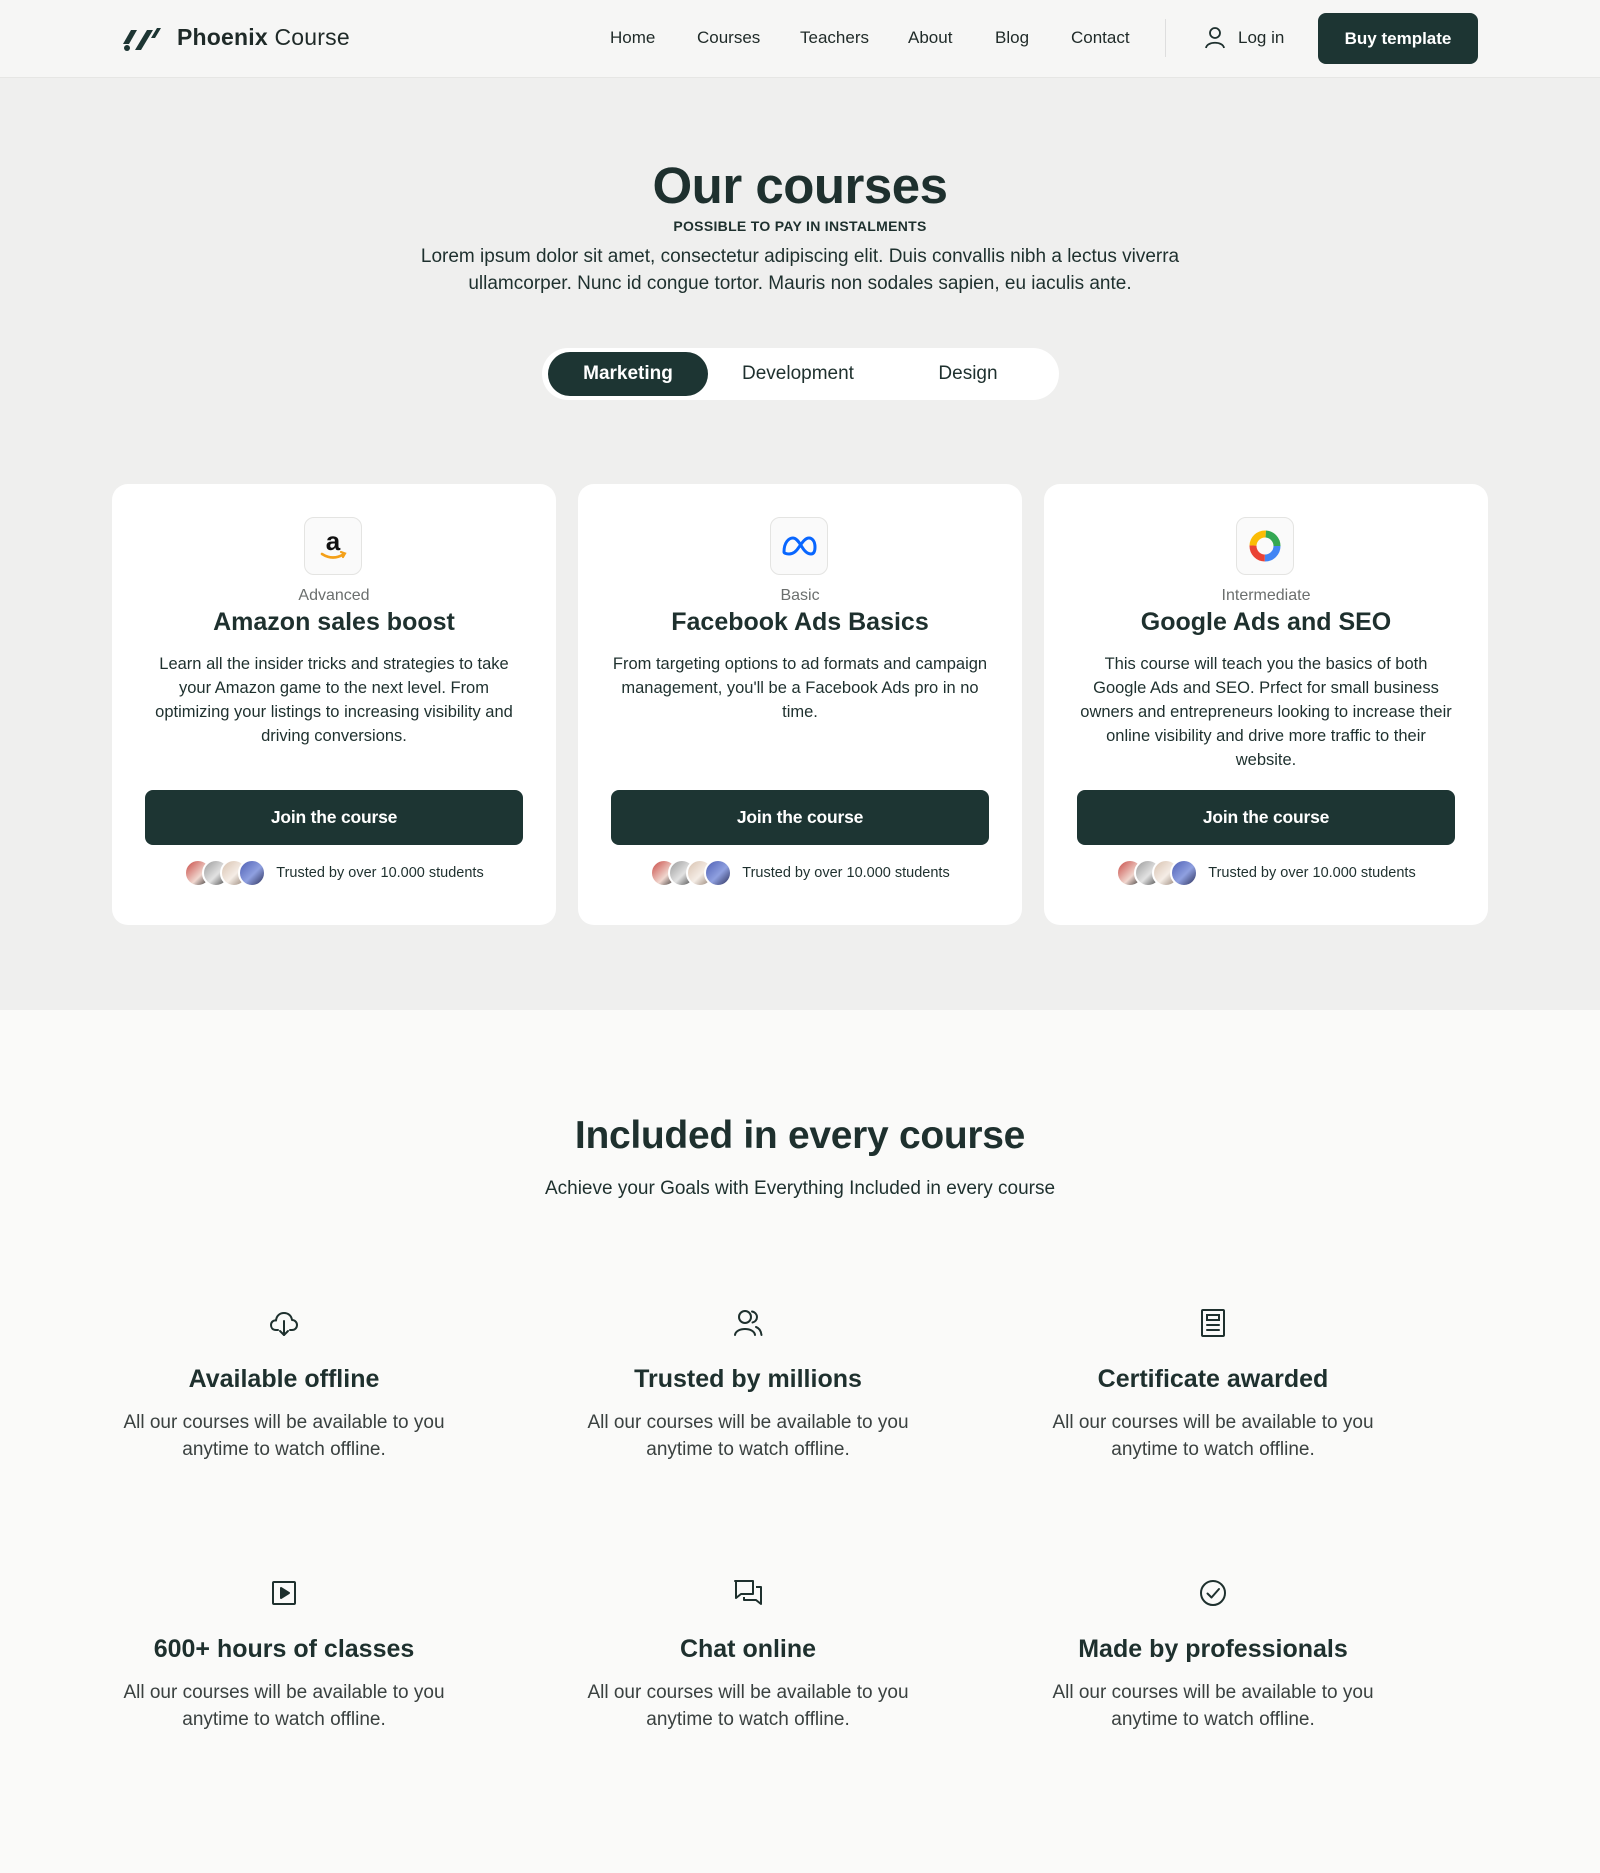 The image size is (1600, 1873). What do you see at coordinates (800, 595) in the screenshot?
I see `course-level: Basic` at bounding box center [800, 595].